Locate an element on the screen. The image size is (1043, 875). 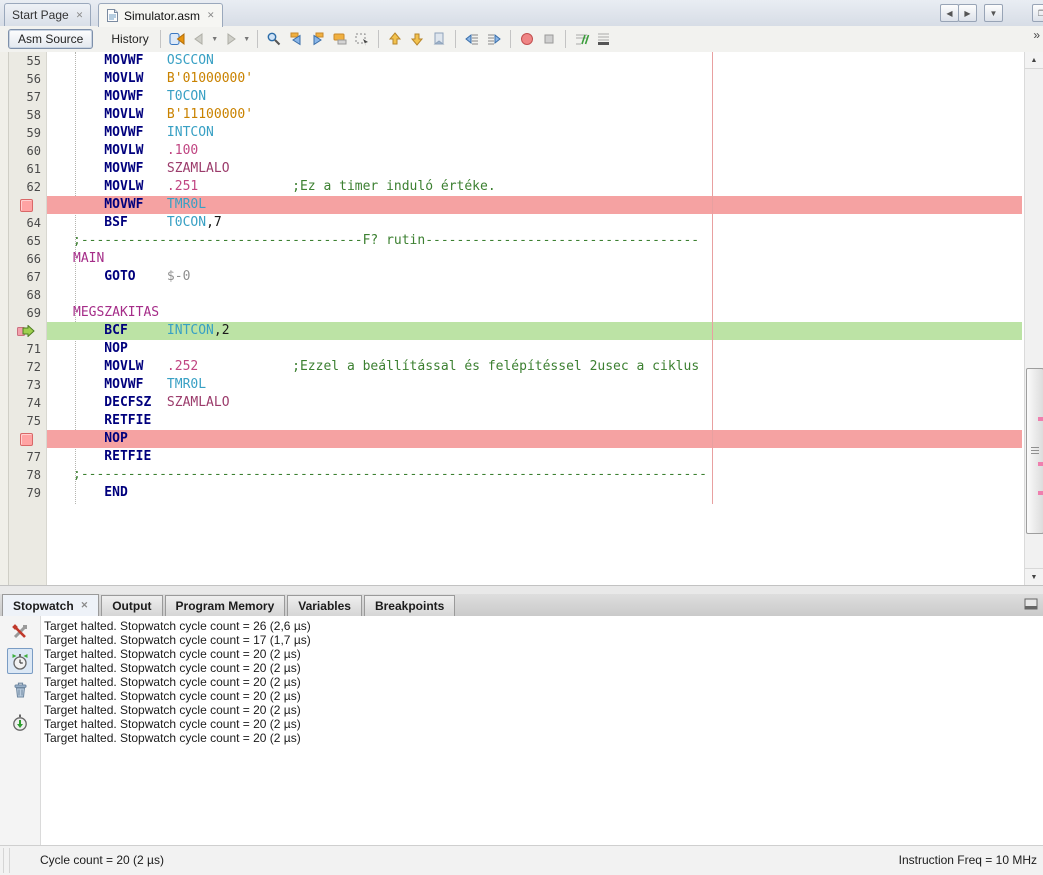
code-line-55: MOVWF OSCCON is located at coordinates (534, 61).